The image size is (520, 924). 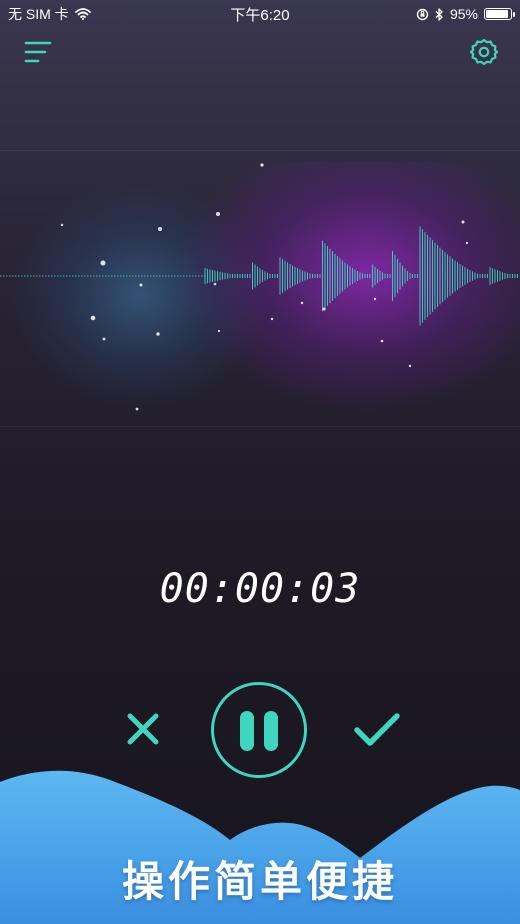 I want to click on close-icon, so click(x=143, y=729).